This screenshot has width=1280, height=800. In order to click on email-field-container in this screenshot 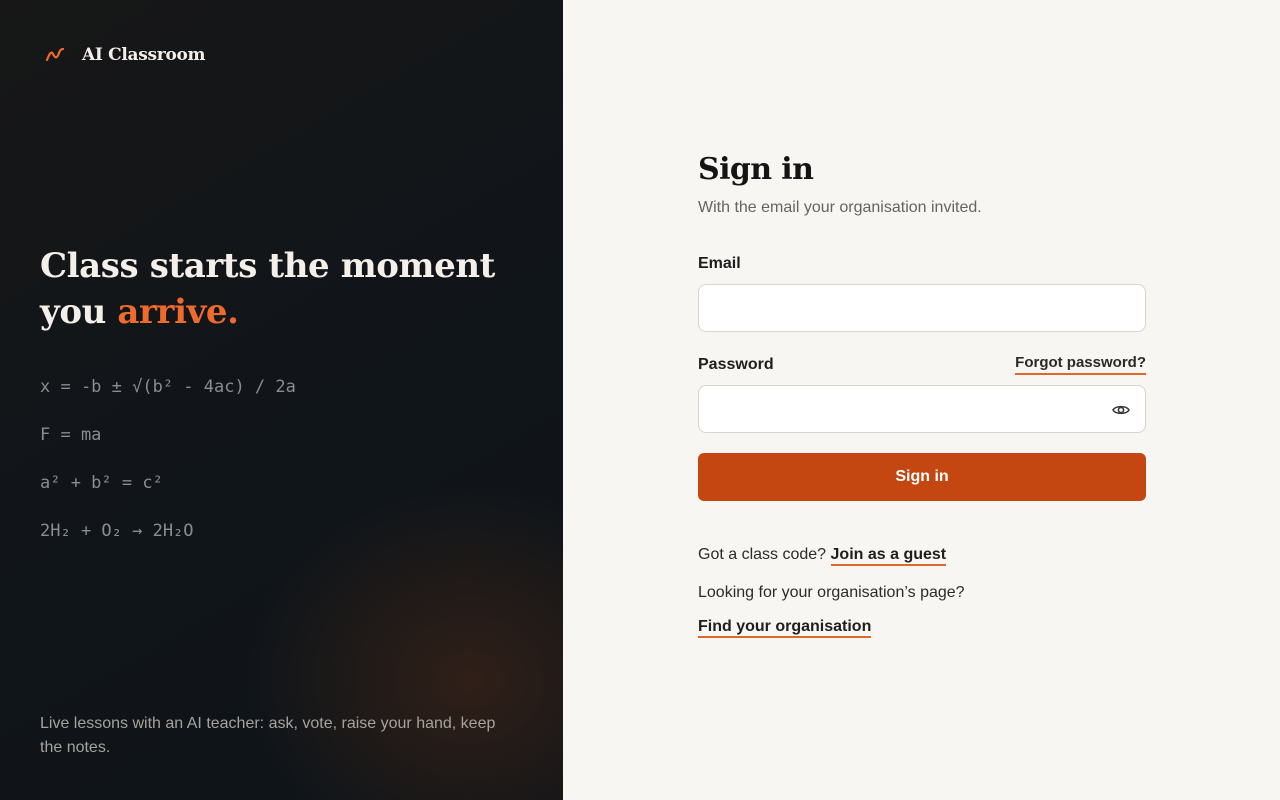, I will do `click(922, 308)`.